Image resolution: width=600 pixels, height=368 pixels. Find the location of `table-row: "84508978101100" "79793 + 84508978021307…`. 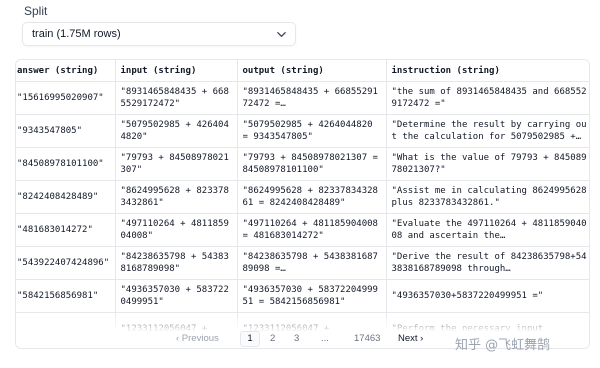

table-row: "84508978101100" "79793 + 84508978021307… is located at coordinates (302, 164).